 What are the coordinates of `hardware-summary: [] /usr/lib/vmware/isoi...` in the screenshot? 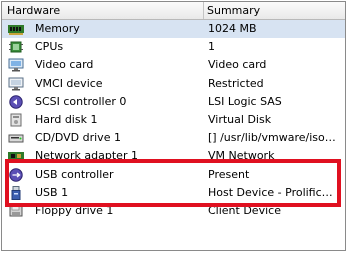 It's located at (272, 138).